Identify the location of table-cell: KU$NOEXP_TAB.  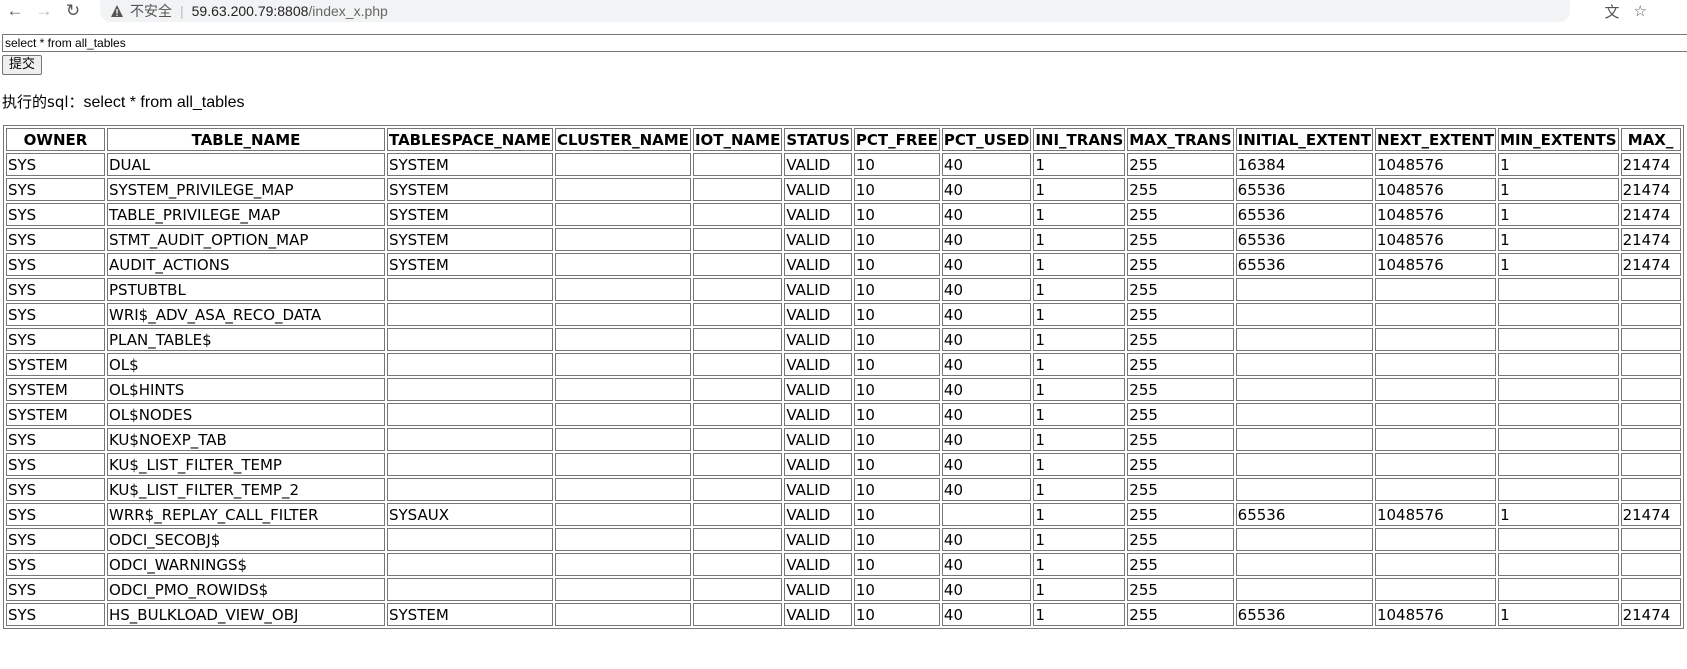
(246, 439).